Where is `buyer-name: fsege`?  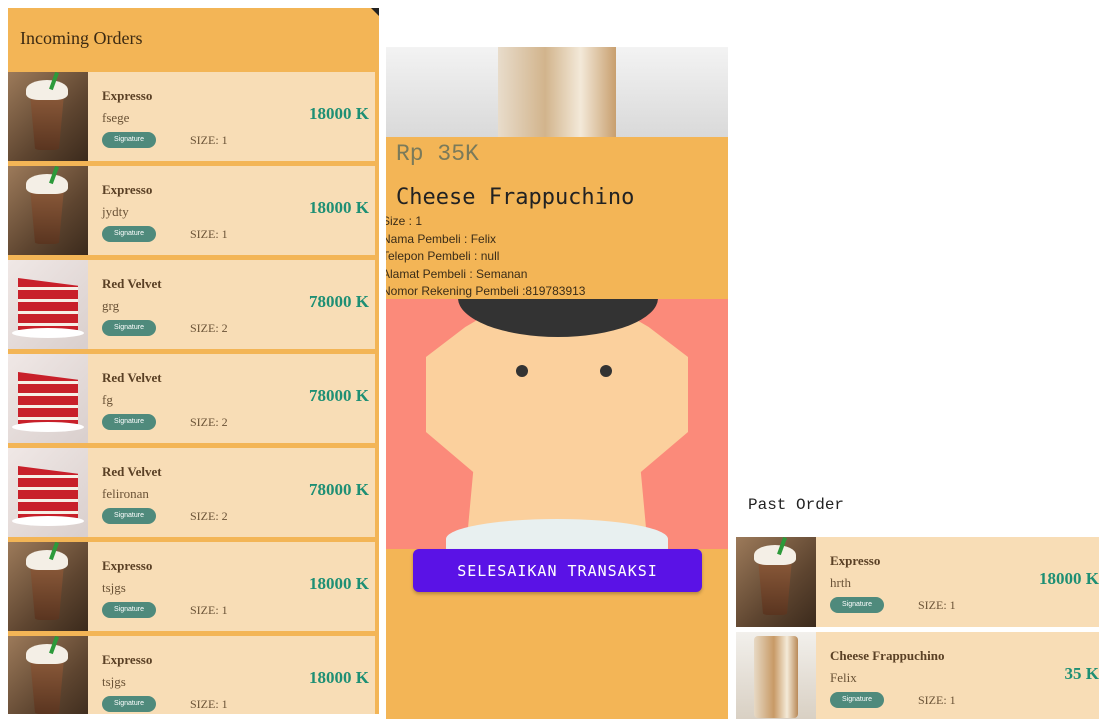 buyer-name: fsege is located at coordinates (116, 117).